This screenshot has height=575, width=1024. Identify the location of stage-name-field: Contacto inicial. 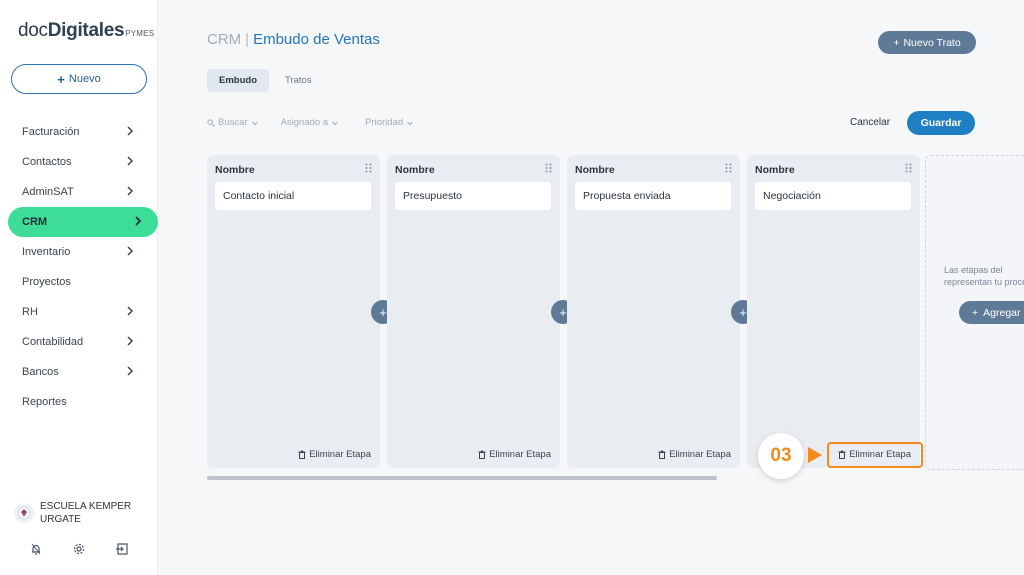
(293, 196).